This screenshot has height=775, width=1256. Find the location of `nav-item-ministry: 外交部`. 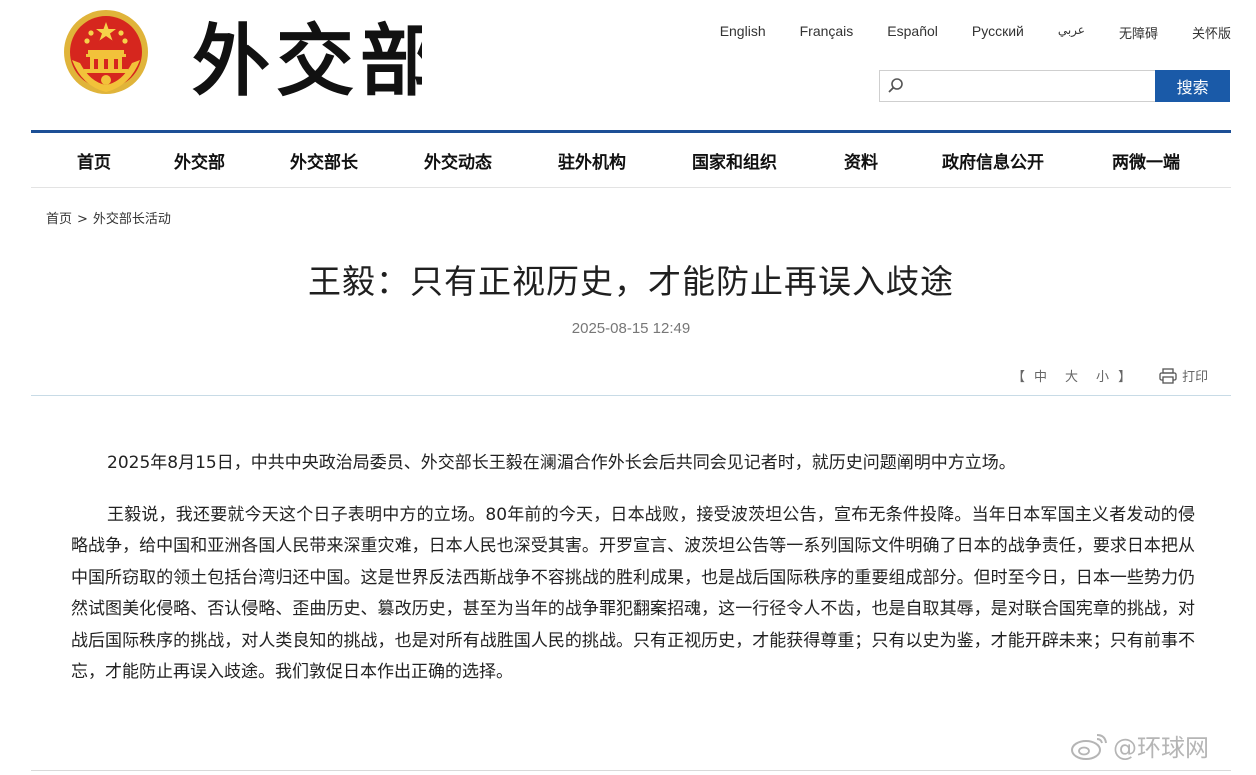

nav-item-ministry: 外交部 is located at coordinates (199, 160).